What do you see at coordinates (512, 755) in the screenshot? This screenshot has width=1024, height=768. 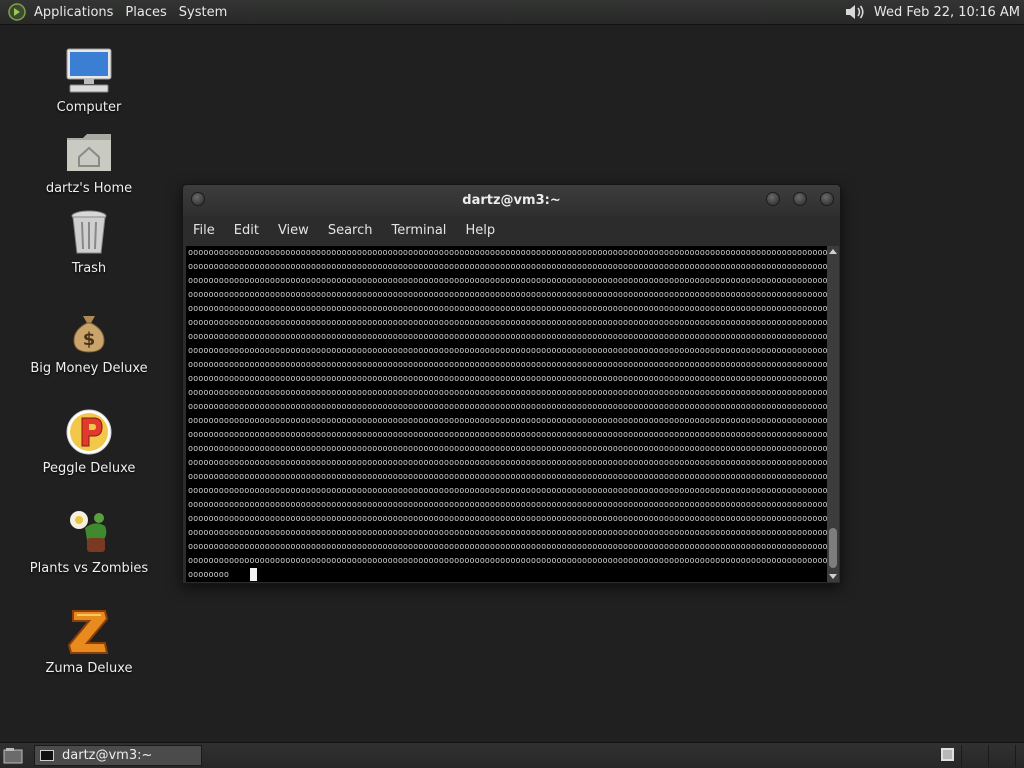 I see `bottom-panel: dartz@vm3:~` at bounding box center [512, 755].